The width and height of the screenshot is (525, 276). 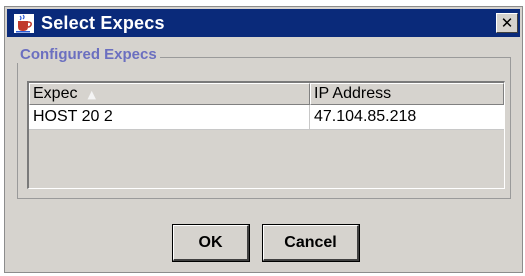 What do you see at coordinates (88, 54) in the screenshot?
I see `group-legend: Configured Expecs` at bounding box center [88, 54].